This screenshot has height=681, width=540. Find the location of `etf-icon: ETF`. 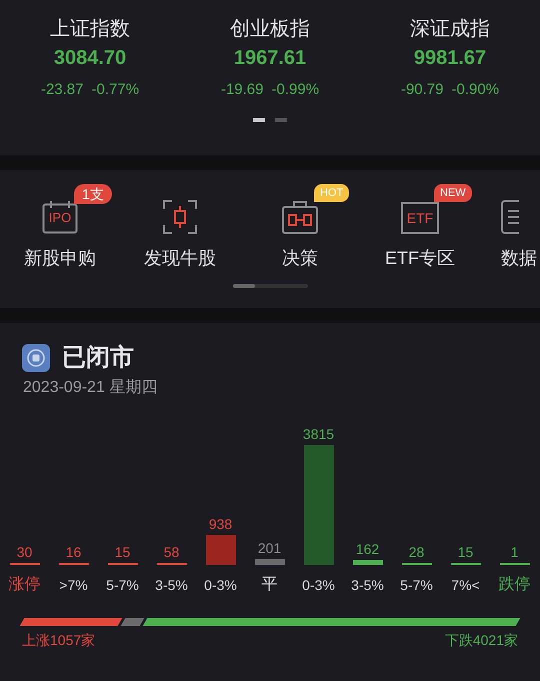

etf-icon: ETF is located at coordinates (420, 218).